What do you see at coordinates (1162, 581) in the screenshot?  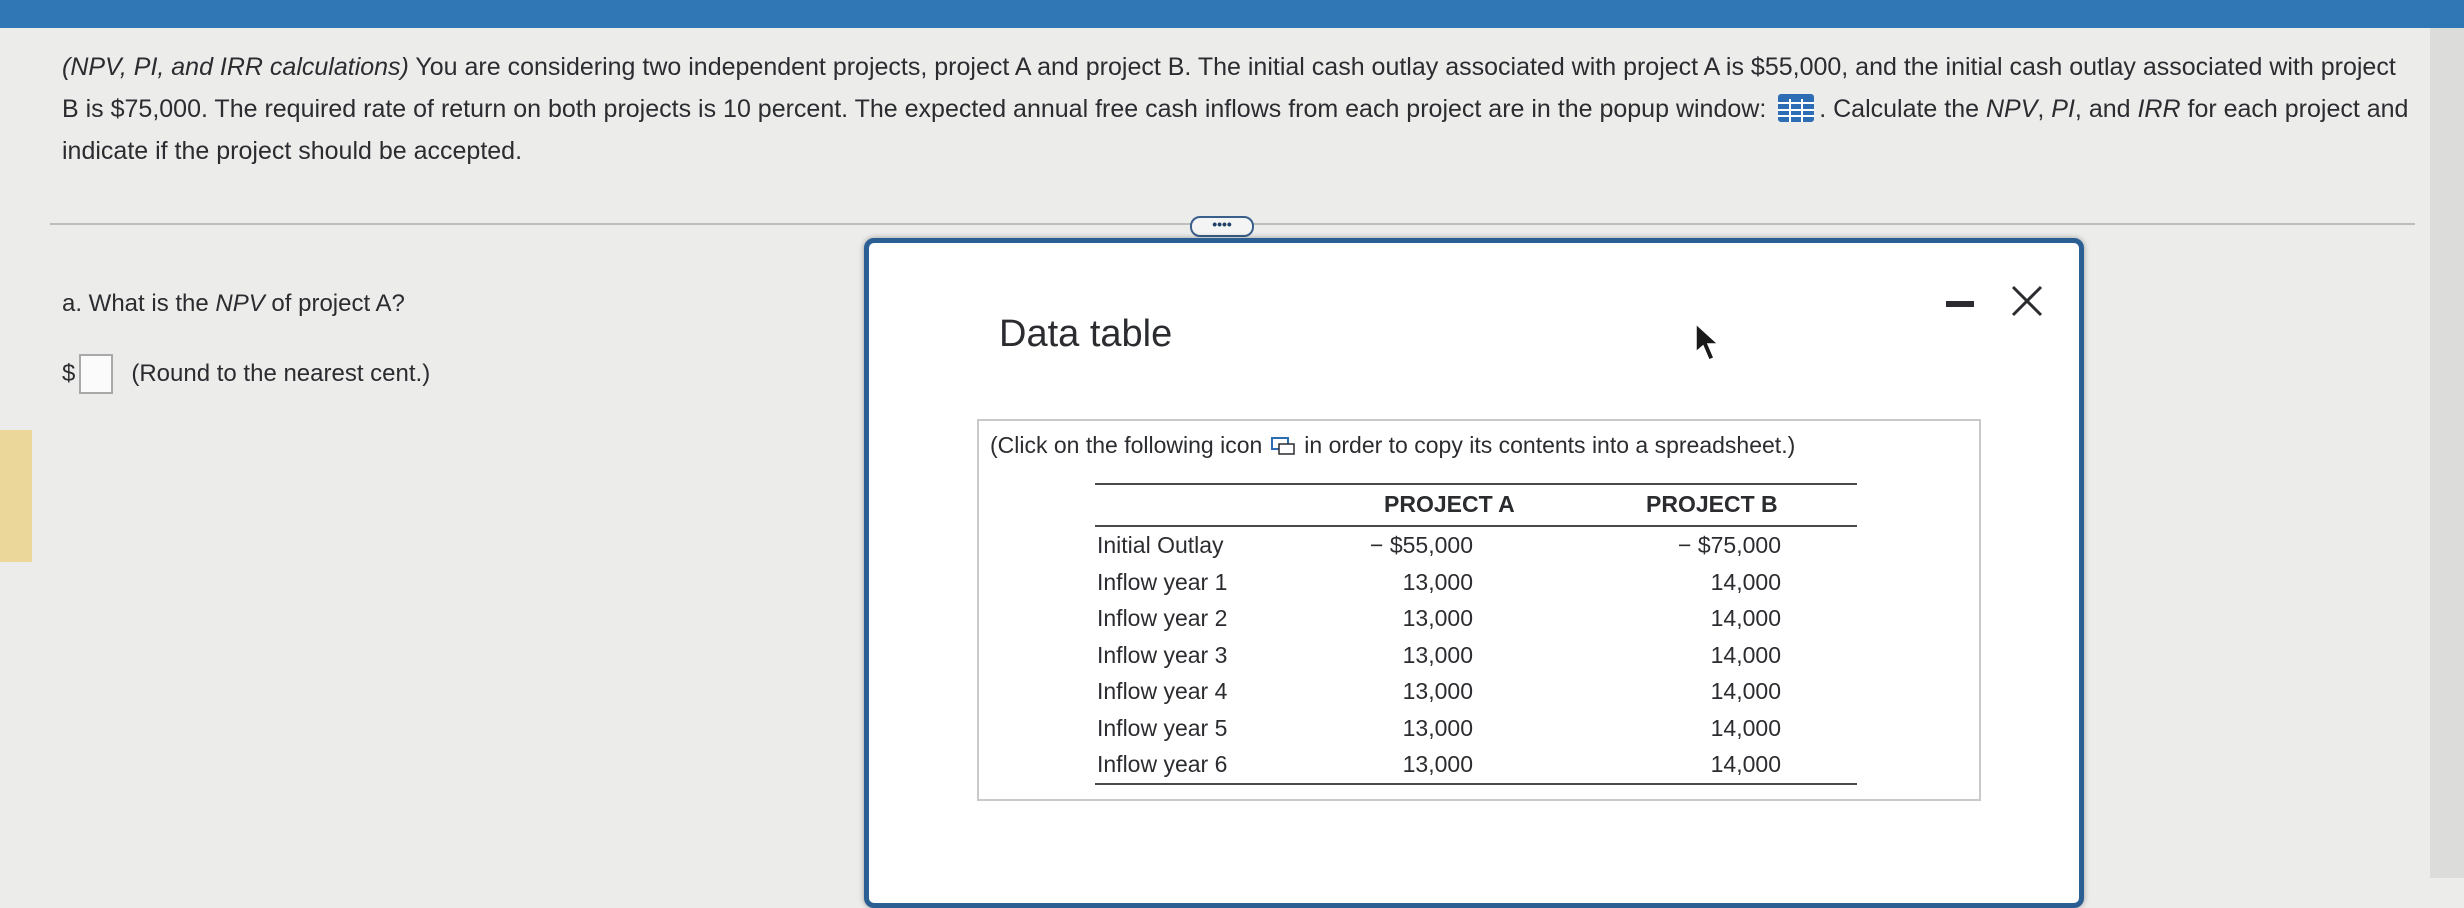 I see `row-label: Inflow year 1` at bounding box center [1162, 581].